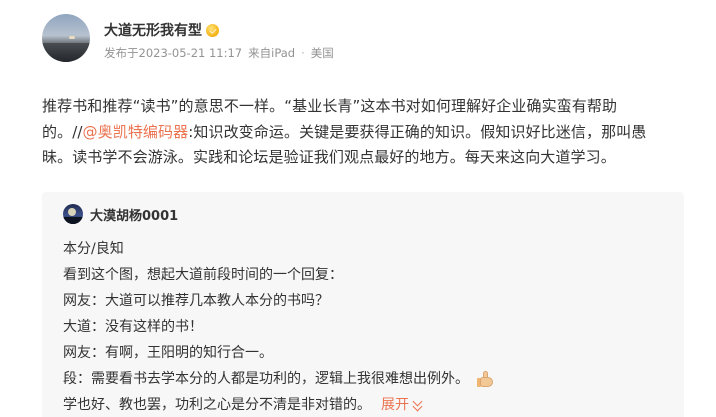 The width and height of the screenshot is (716, 417). I want to click on post-text-line: 推荐书和推荐“读书”的意思不一样。“基业长青”这本书对如何理解好企业确实蛮有帮助, so click(330, 106).